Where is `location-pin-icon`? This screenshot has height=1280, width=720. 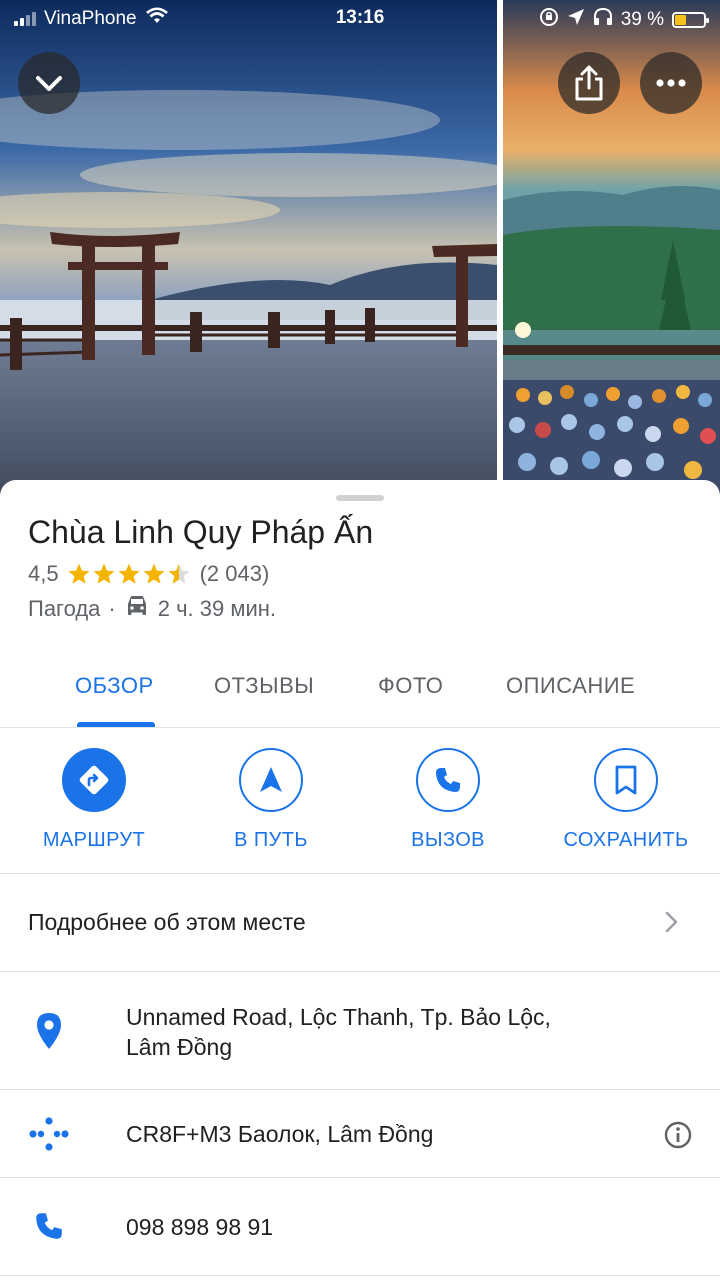 location-pin-icon is located at coordinates (49, 1031).